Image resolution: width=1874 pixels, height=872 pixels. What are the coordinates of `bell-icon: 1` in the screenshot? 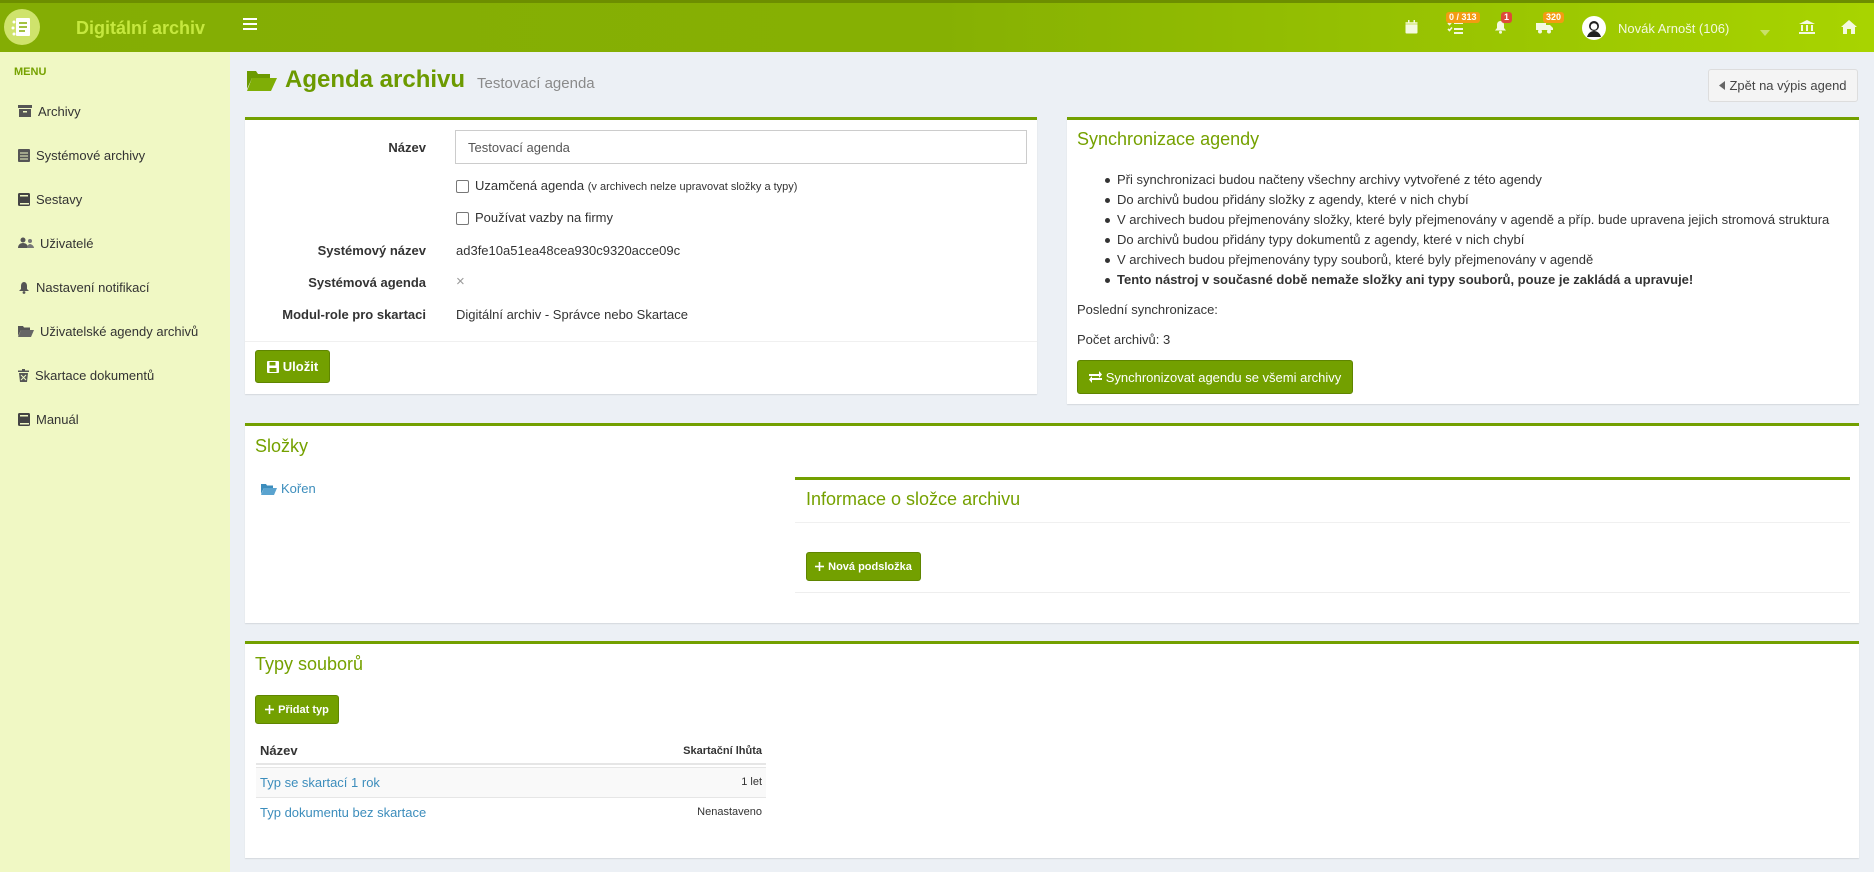 It's located at (1501, 24).